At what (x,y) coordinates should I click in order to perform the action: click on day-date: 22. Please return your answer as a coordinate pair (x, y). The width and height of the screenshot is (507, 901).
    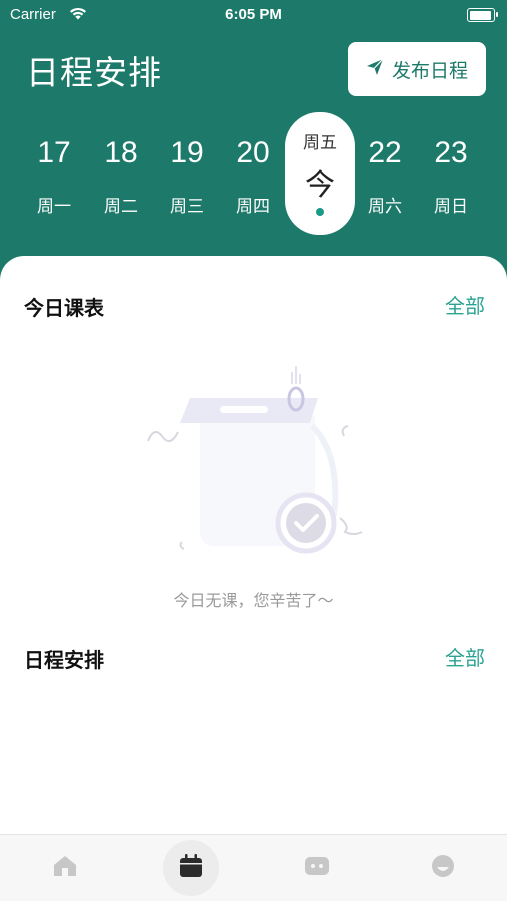
    Looking at the image, I should click on (385, 152).